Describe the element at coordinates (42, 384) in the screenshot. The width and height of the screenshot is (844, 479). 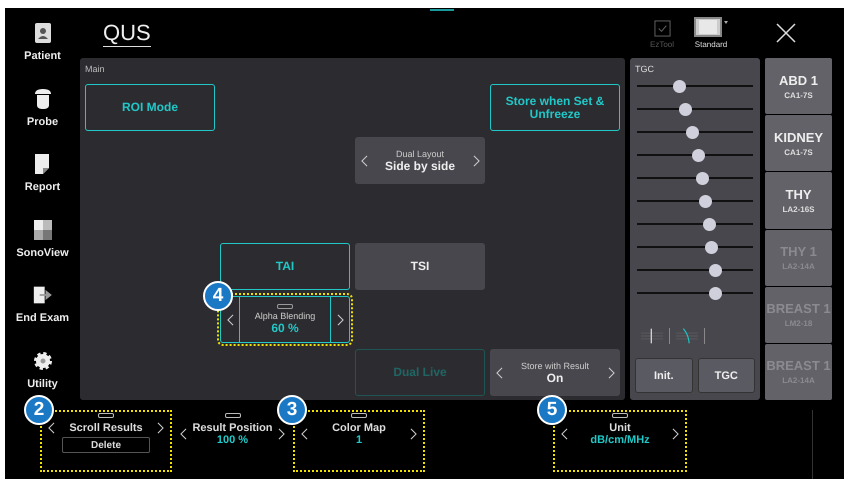
I see `sidebar-item: Utility` at that location.